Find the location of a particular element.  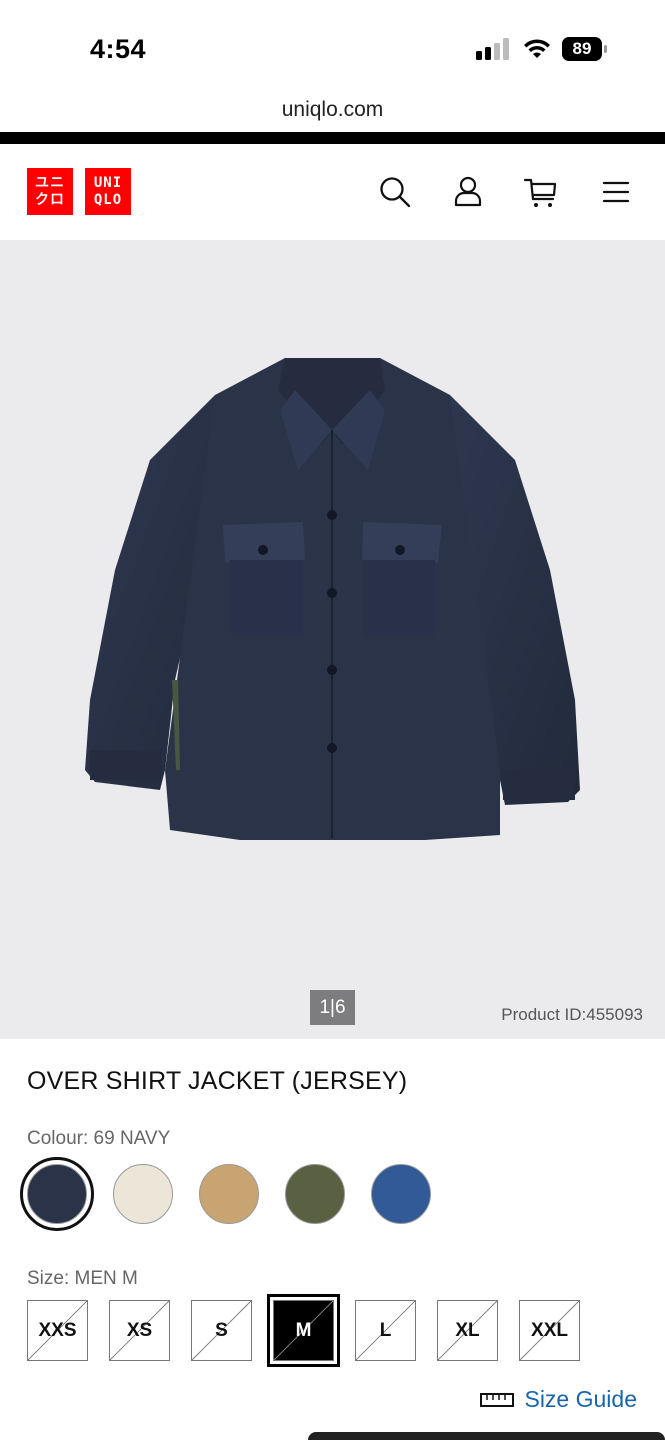

size-option-label: XXL is located at coordinates (549, 1330).